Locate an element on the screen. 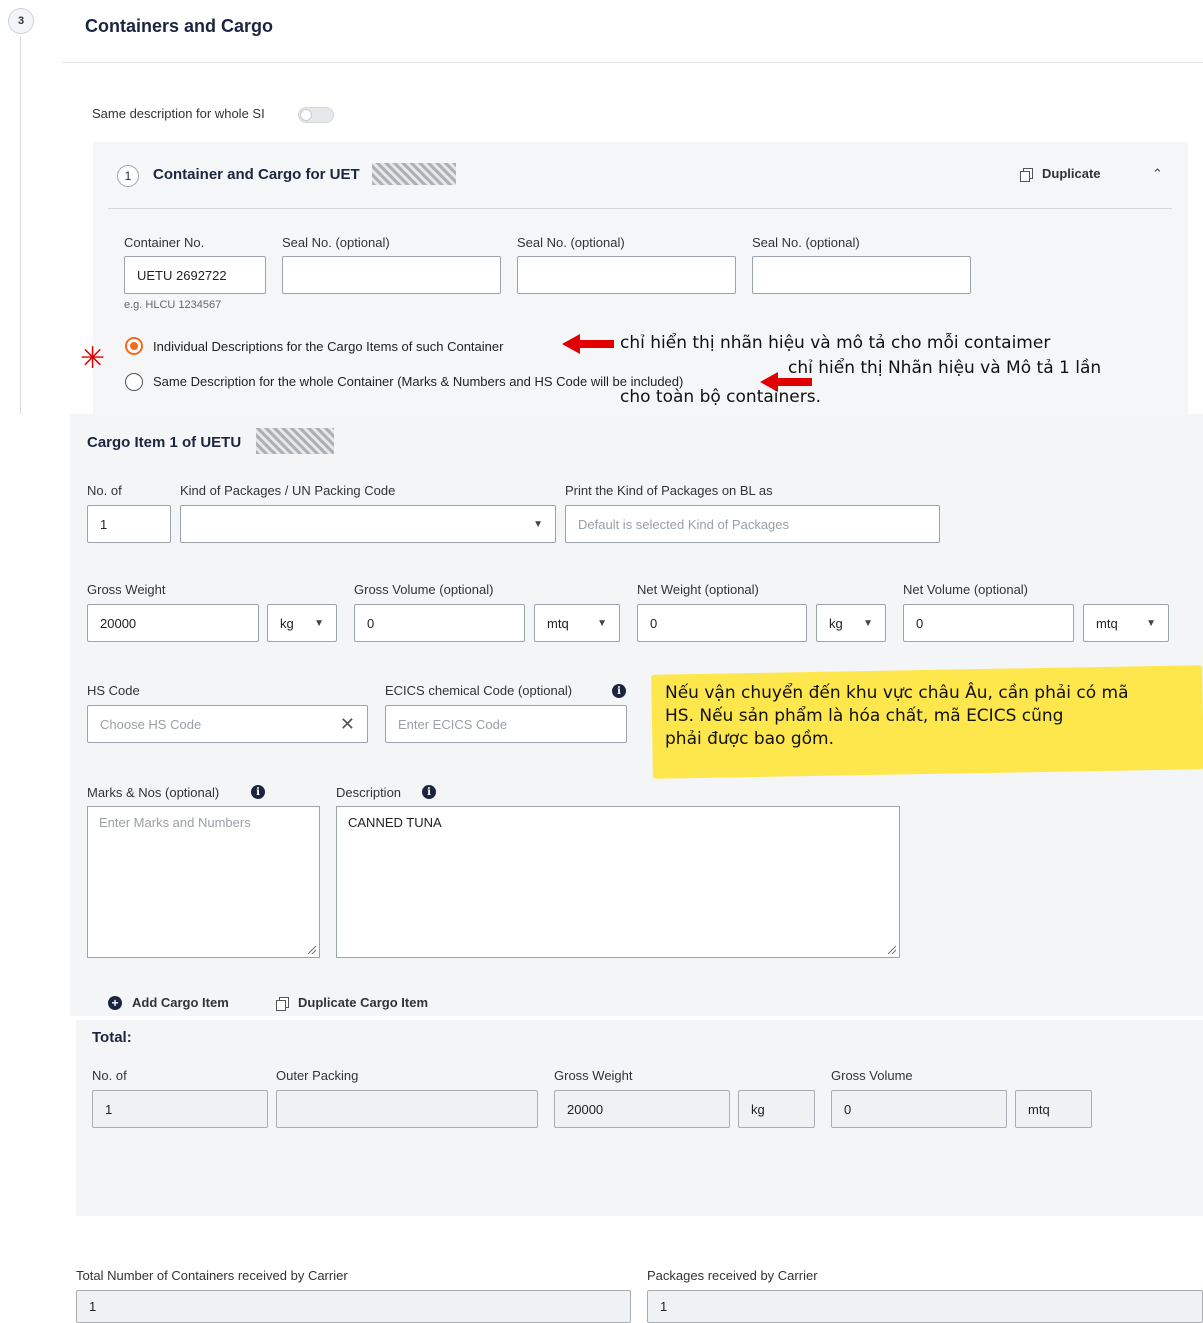 This screenshot has width=1203, height=1323. description-label: Description is located at coordinates (369, 792).